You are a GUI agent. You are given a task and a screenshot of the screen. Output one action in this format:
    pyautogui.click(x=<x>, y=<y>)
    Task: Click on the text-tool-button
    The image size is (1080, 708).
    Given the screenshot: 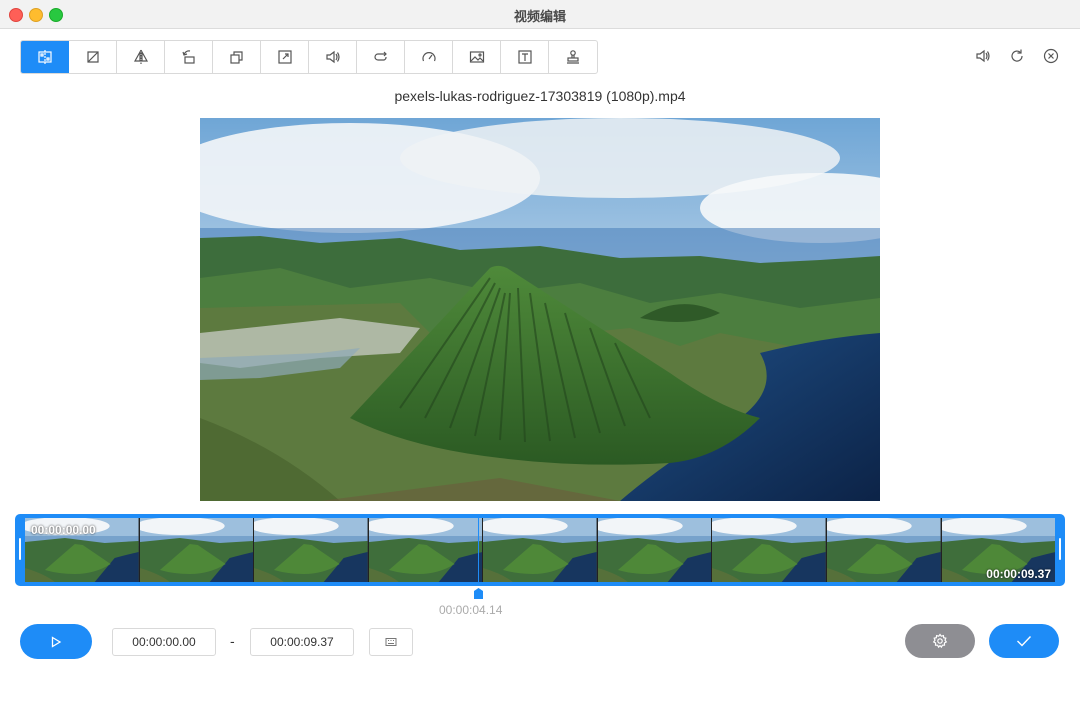 What is the action you would take?
    pyautogui.click(x=525, y=57)
    